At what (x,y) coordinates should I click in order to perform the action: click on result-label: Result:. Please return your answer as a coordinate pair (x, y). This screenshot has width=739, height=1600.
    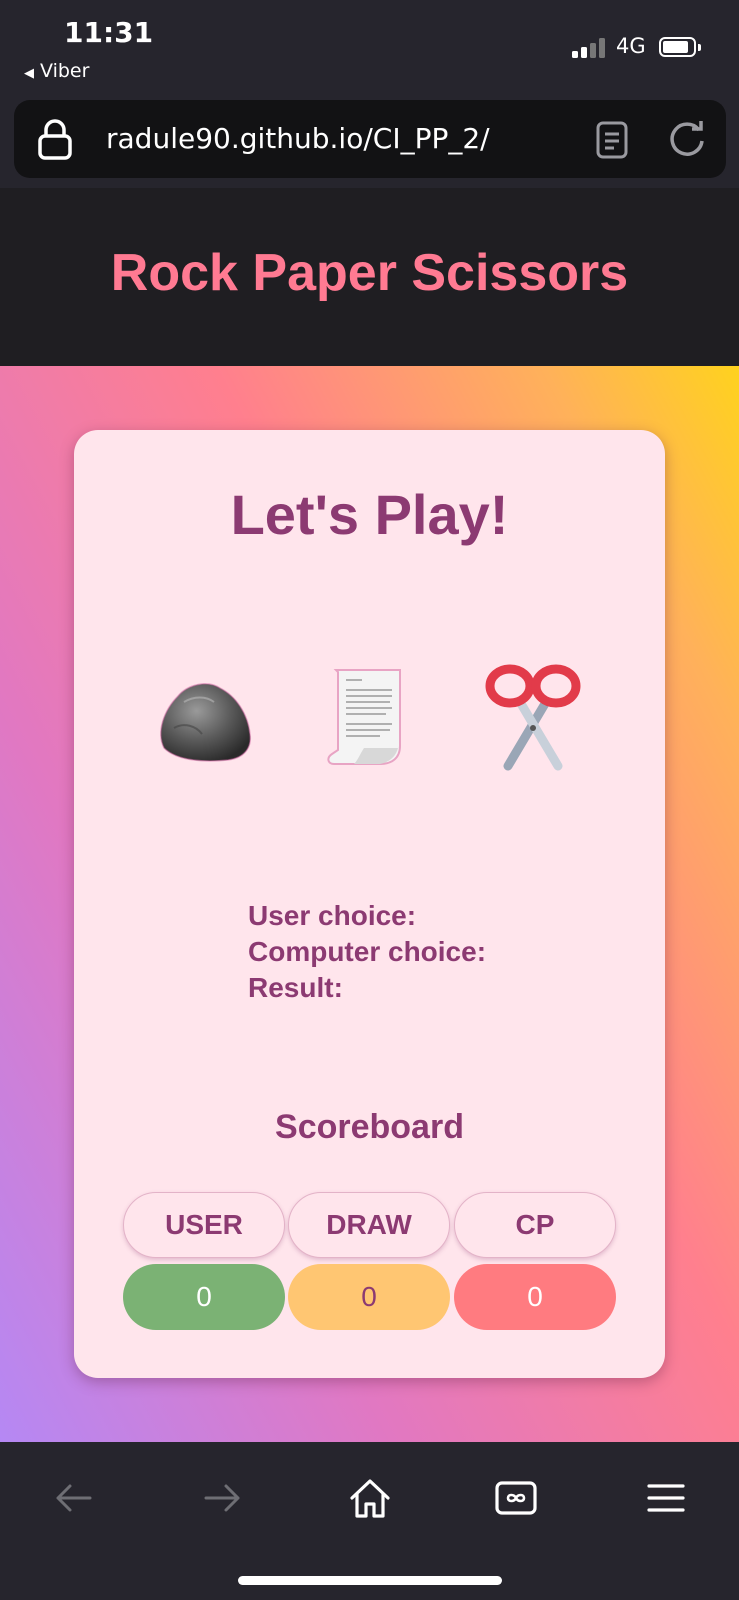
    Looking at the image, I should click on (295, 987).